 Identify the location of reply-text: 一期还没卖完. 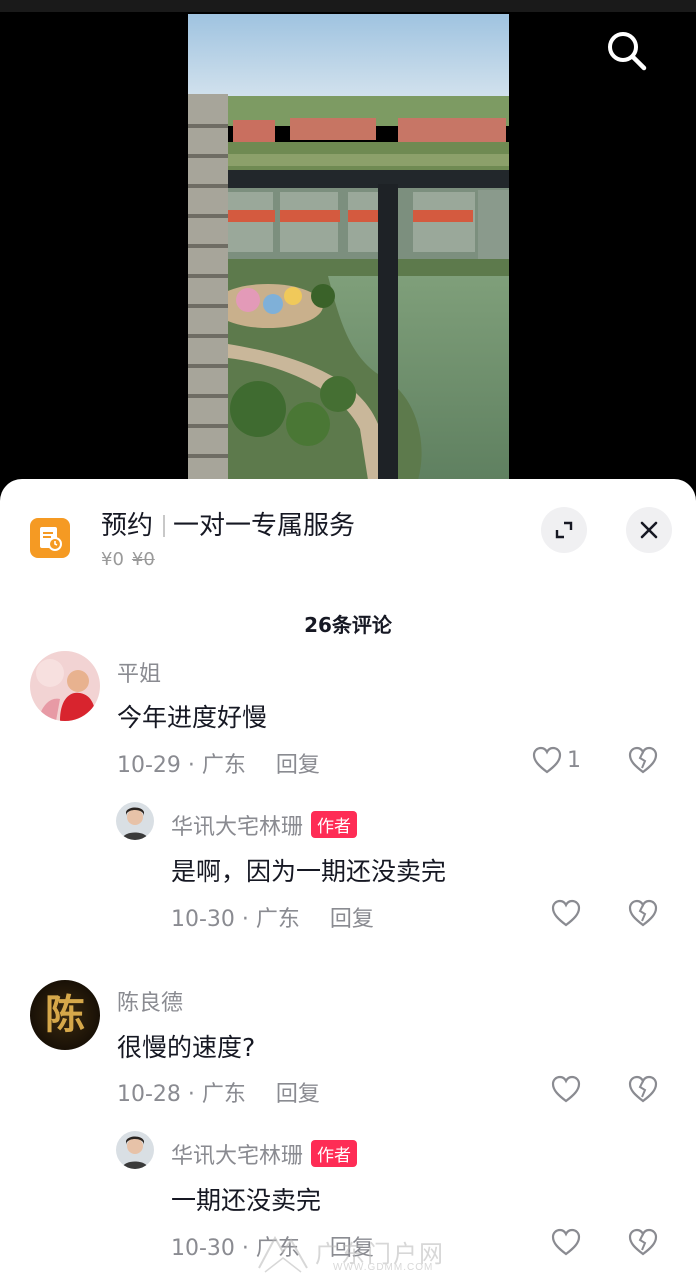
(246, 1200).